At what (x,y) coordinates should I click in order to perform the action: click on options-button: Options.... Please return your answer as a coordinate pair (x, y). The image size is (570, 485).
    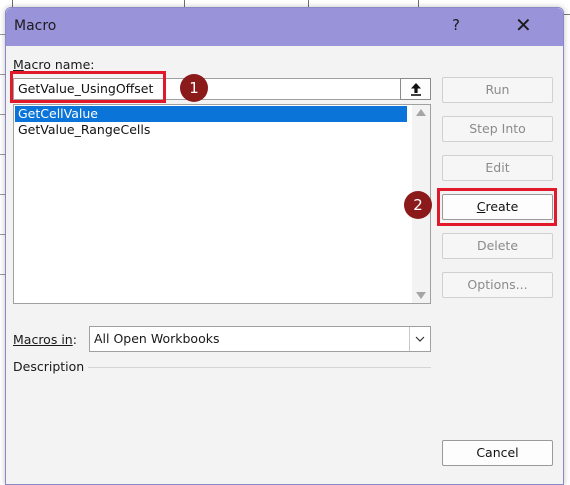
    Looking at the image, I should click on (497, 285).